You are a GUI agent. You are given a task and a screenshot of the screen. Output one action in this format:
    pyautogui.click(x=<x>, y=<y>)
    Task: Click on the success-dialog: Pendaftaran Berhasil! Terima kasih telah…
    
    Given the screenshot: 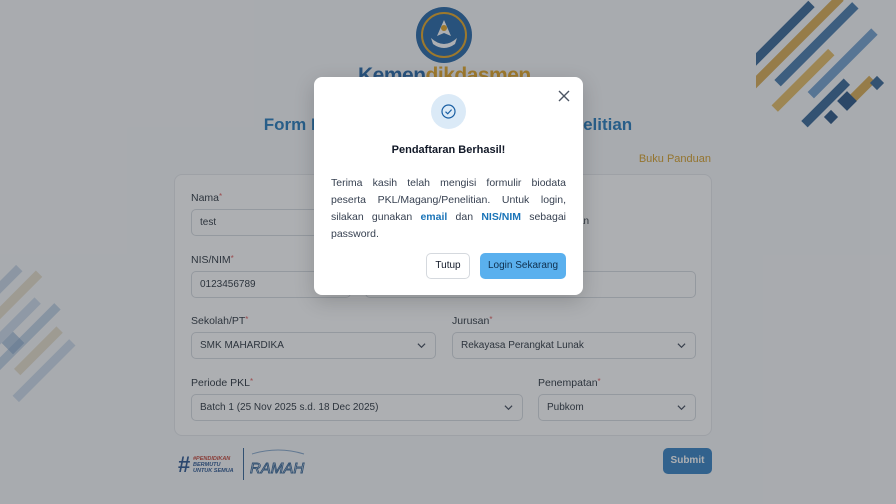 What is the action you would take?
    pyautogui.click(x=448, y=186)
    